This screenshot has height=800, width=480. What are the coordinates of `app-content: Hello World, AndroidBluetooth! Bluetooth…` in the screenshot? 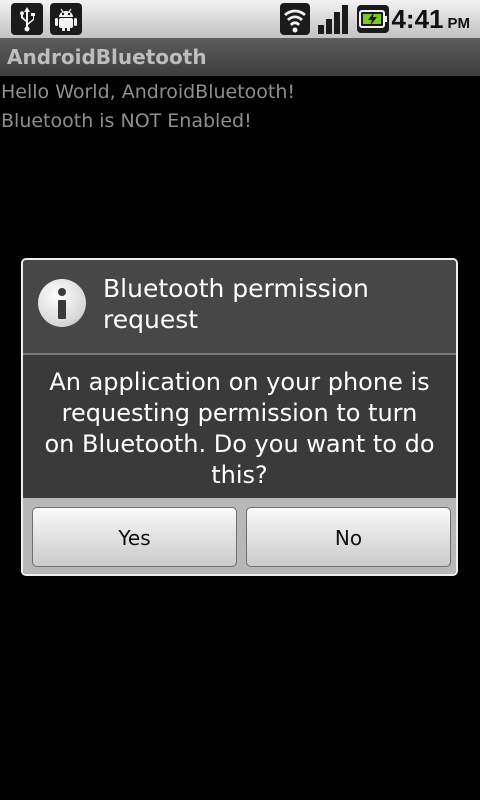 It's located at (240, 107).